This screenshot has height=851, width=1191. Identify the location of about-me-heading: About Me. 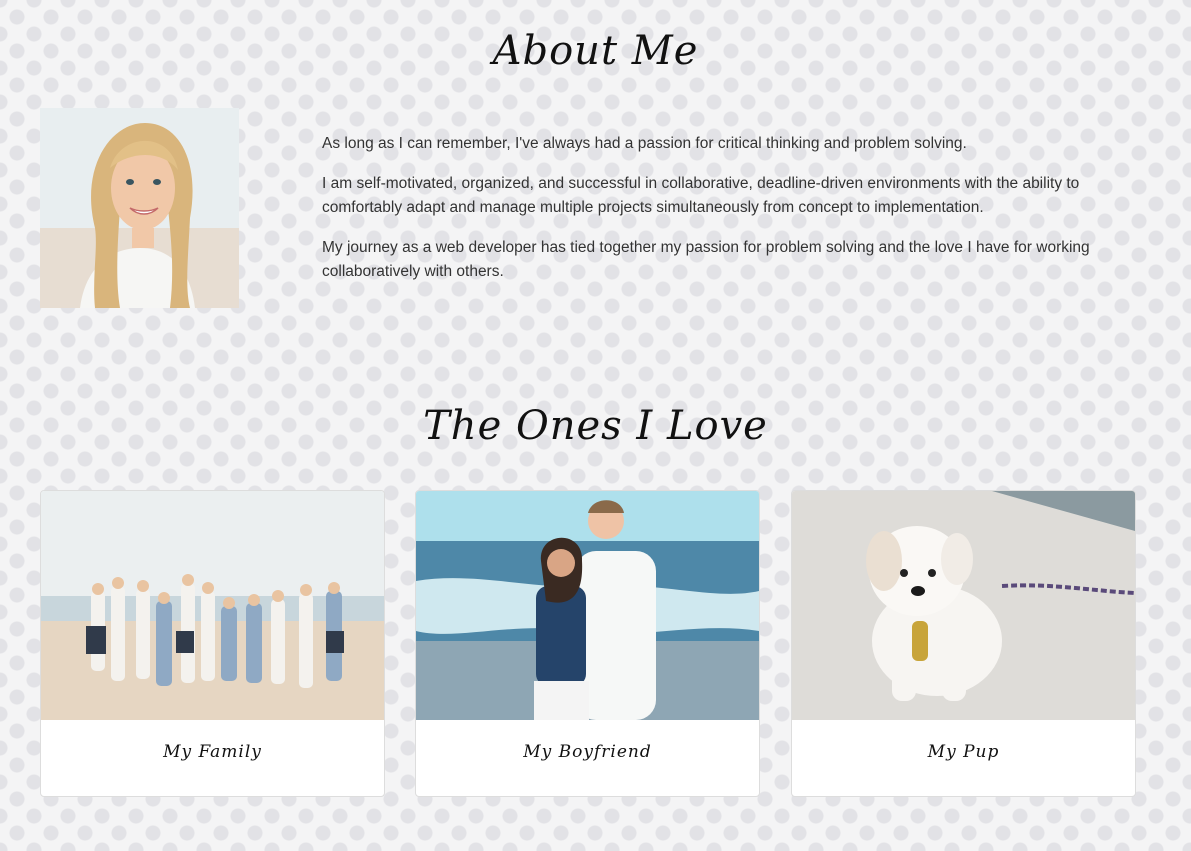
(595, 51).